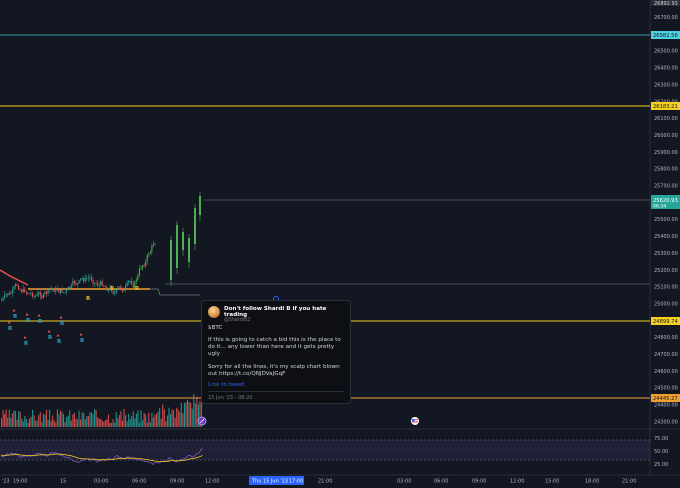  Describe the element at coordinates (441, 482) in the screenshot. I see `time-tick-label: 06:00` at that location.